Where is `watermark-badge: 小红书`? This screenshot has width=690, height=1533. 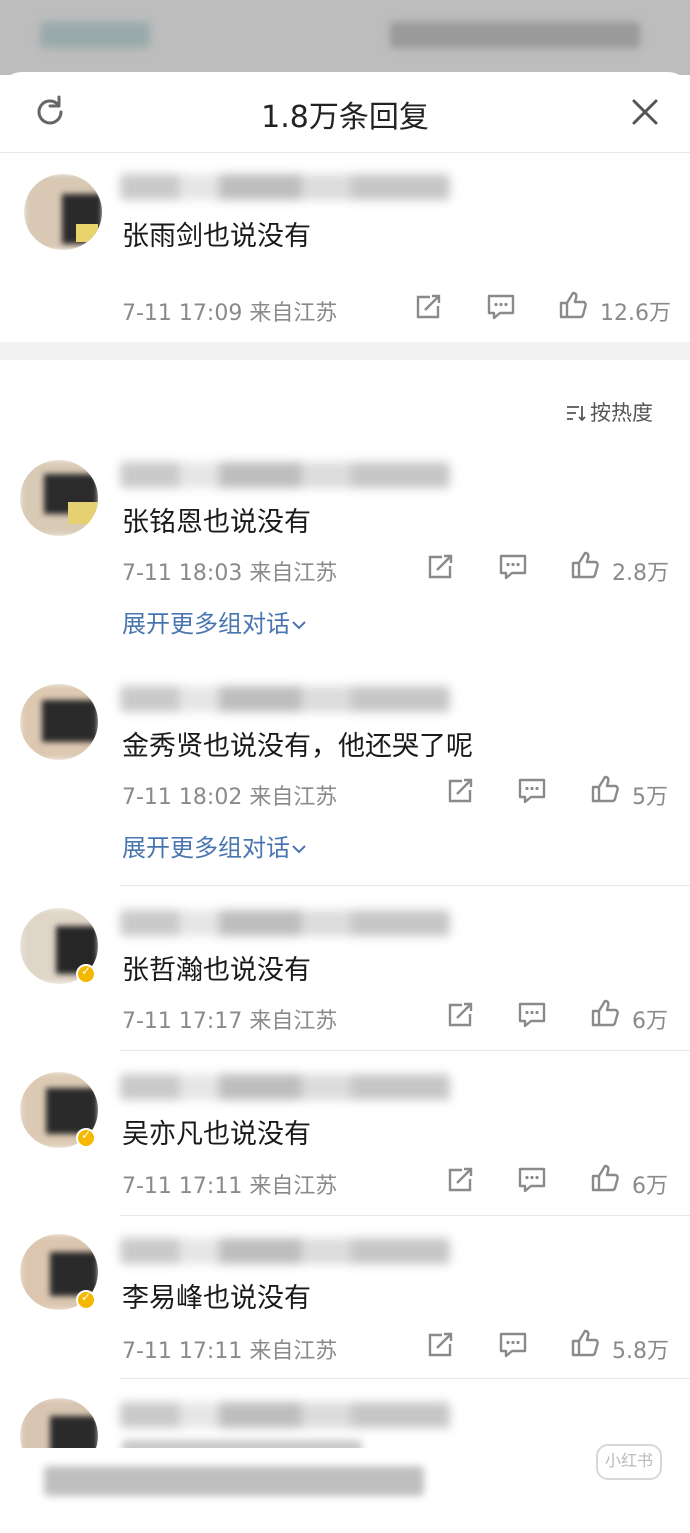 watermark-badge: 小红书 is located at coordinates (629, 1462).